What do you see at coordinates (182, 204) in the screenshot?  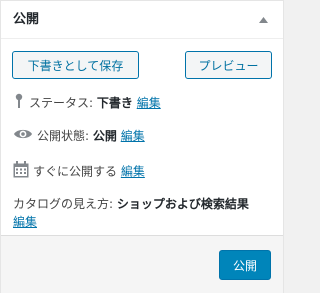 I see `catalog-value: ショップおよび検索結果` at bounding box center [182, 204].